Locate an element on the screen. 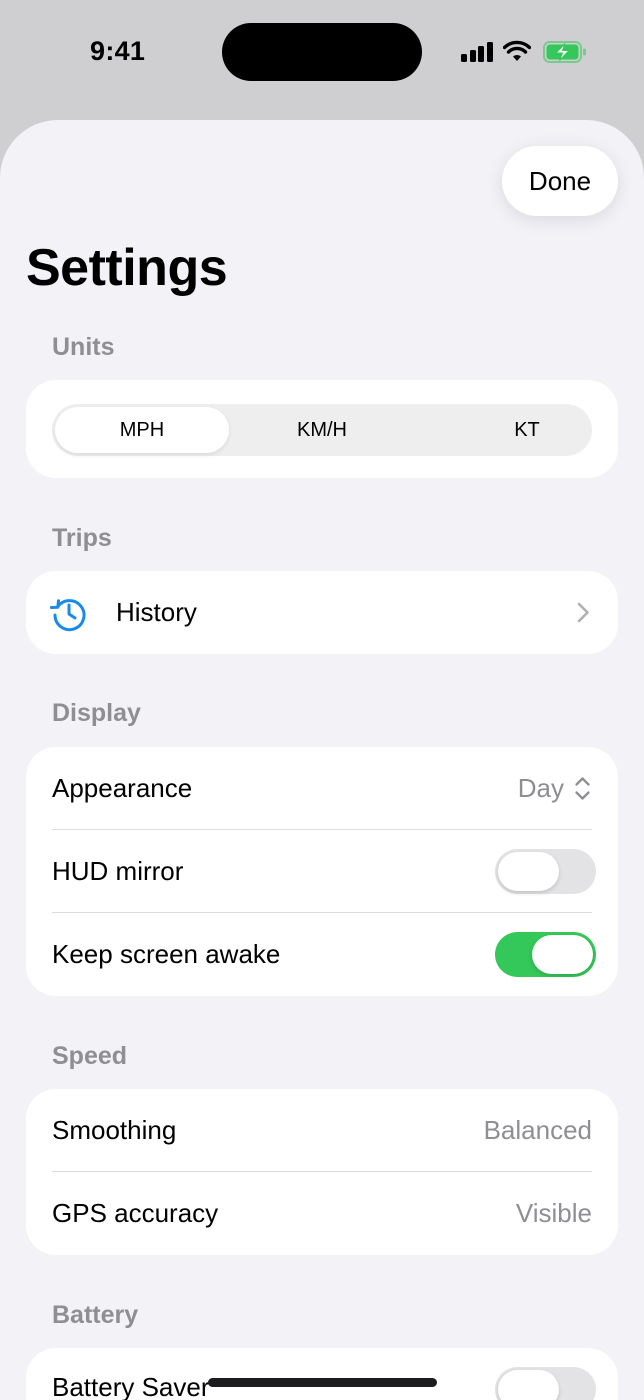  smoothing-label: Smoothing is located at coordinates (114, 1130).